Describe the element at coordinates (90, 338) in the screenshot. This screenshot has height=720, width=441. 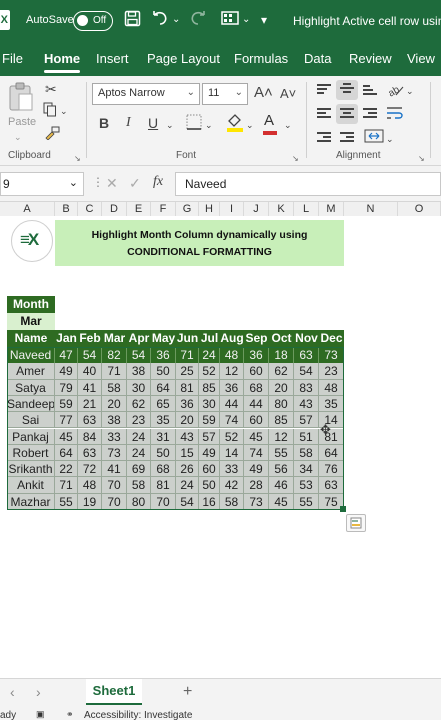
I see `month-header-cell: Feb` at that location.